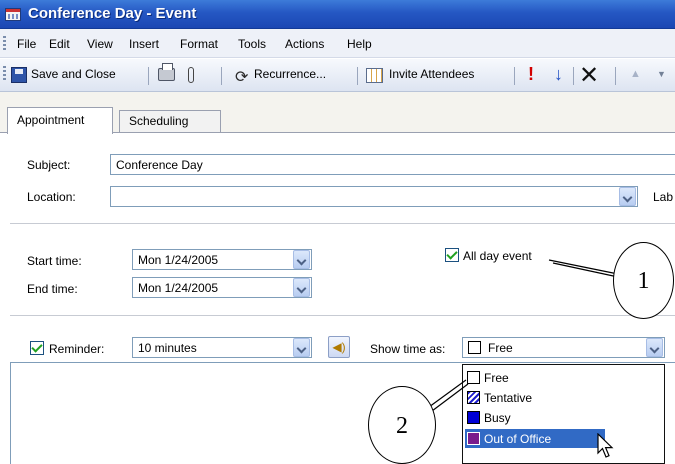  What do you see at coordinates (60, 120) in the screenshot?
I see `tab-appointment: Appointment` at bounding box center [60, 120].